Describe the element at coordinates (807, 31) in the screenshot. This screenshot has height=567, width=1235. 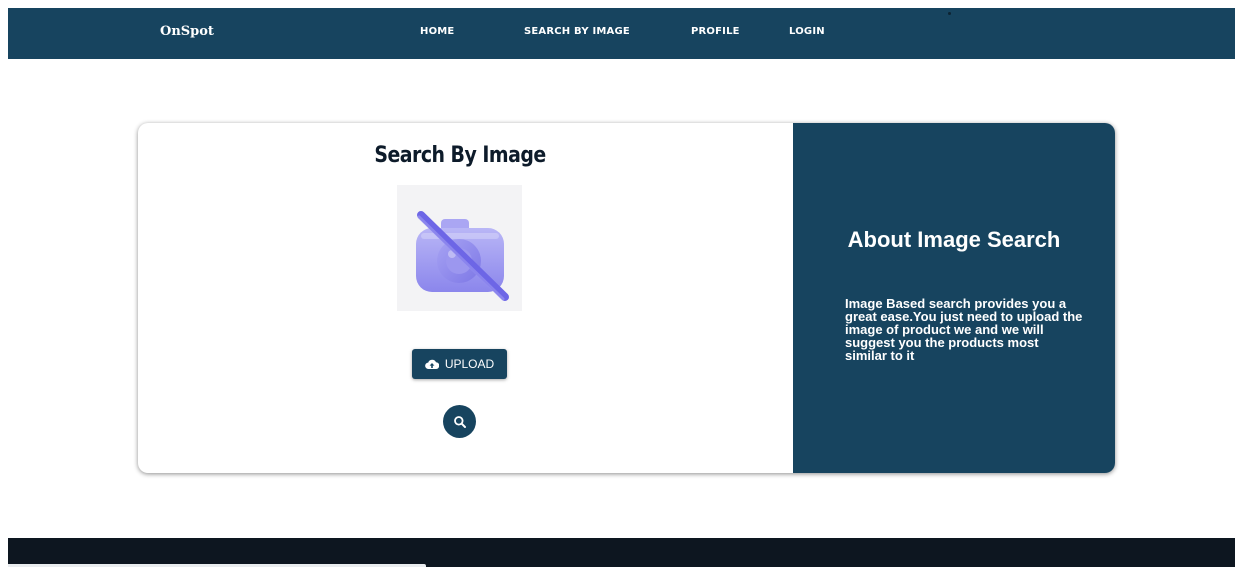
I see `nav-link-login: LOGIN` at that location.